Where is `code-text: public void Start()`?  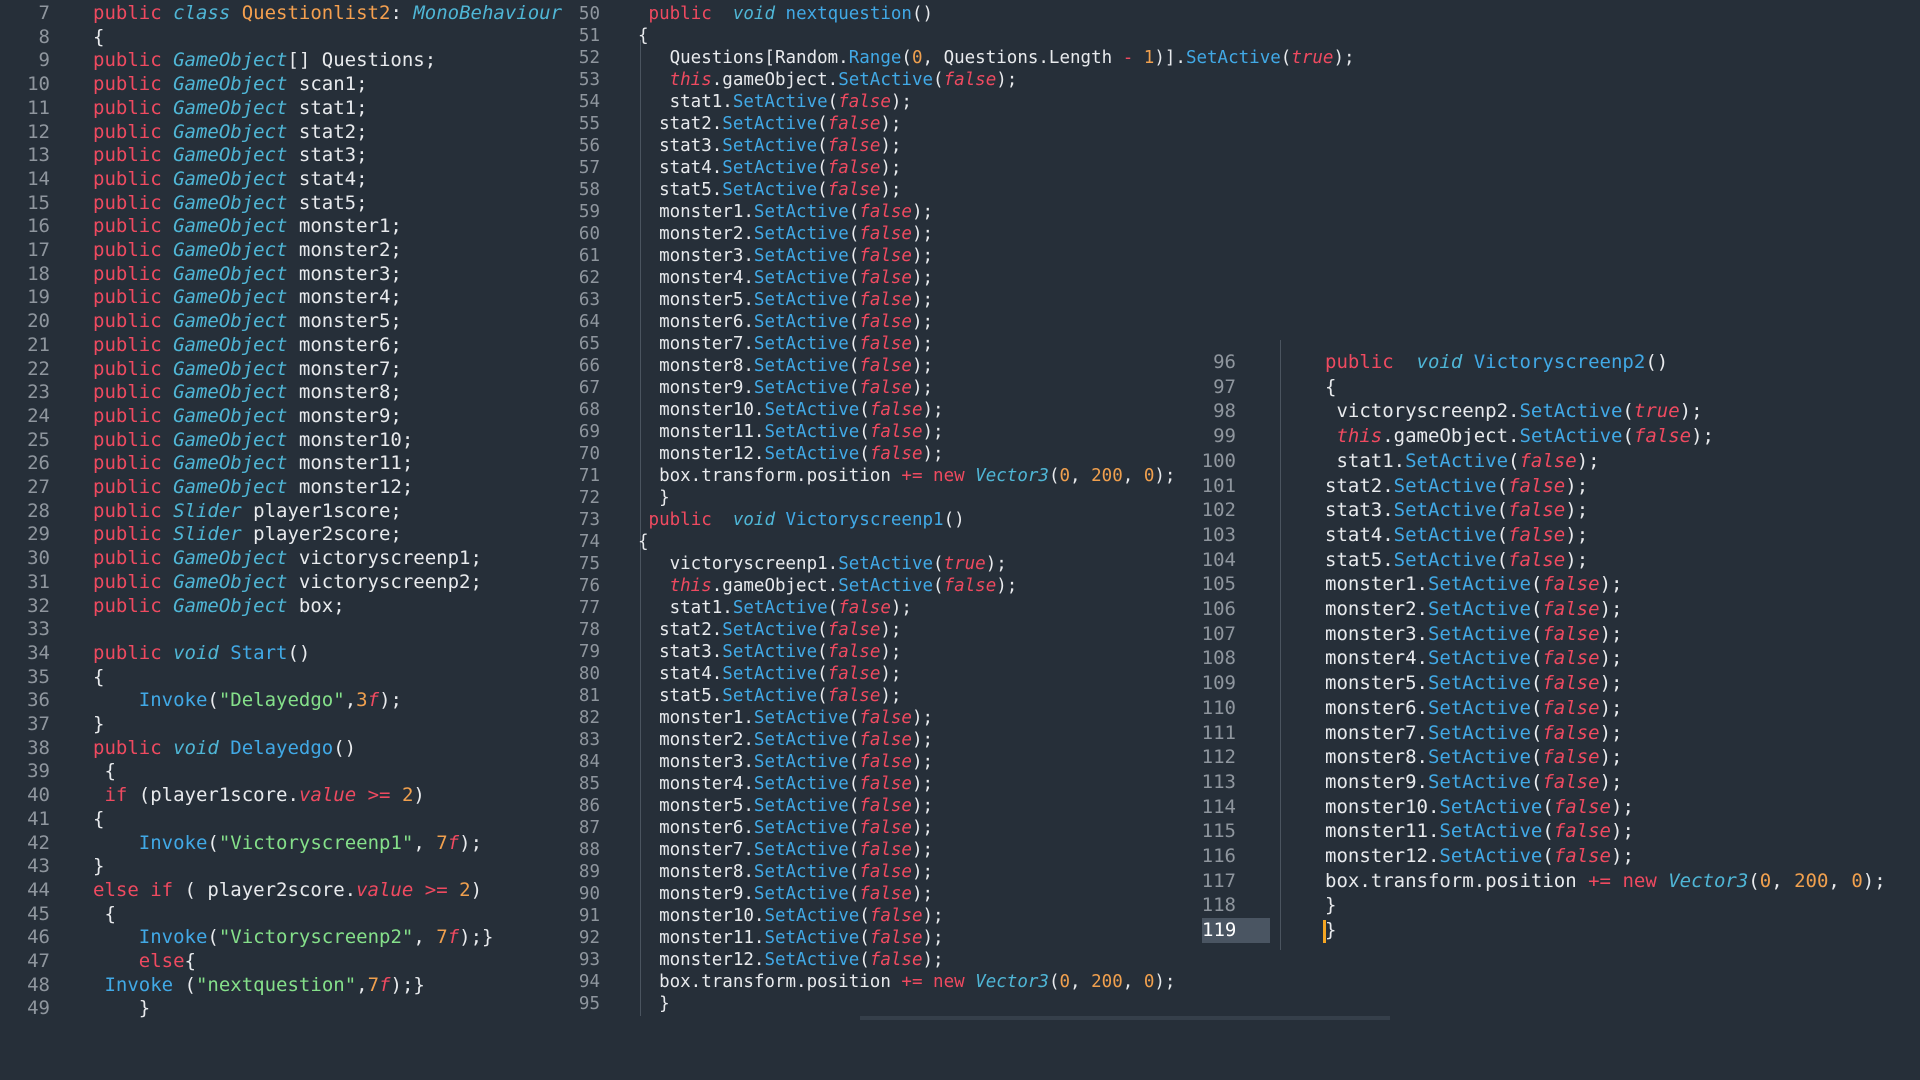 code-text: public void Start() is located at coordinates (201, 654).